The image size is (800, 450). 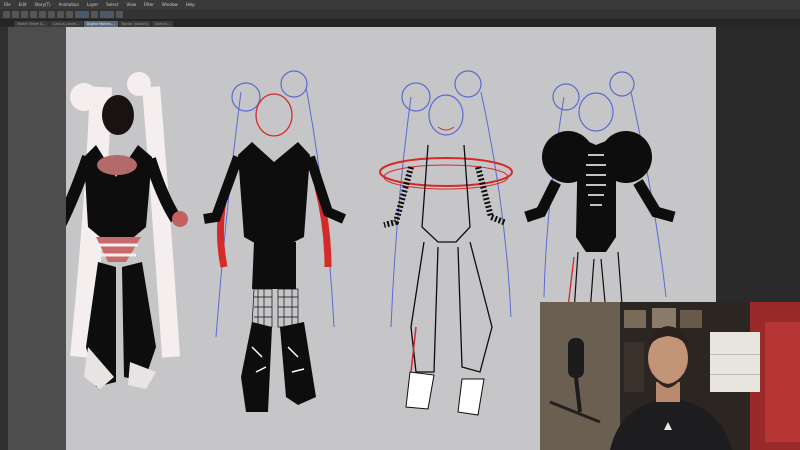 I want to click on shelf-unit, so click(x=735, y=362).